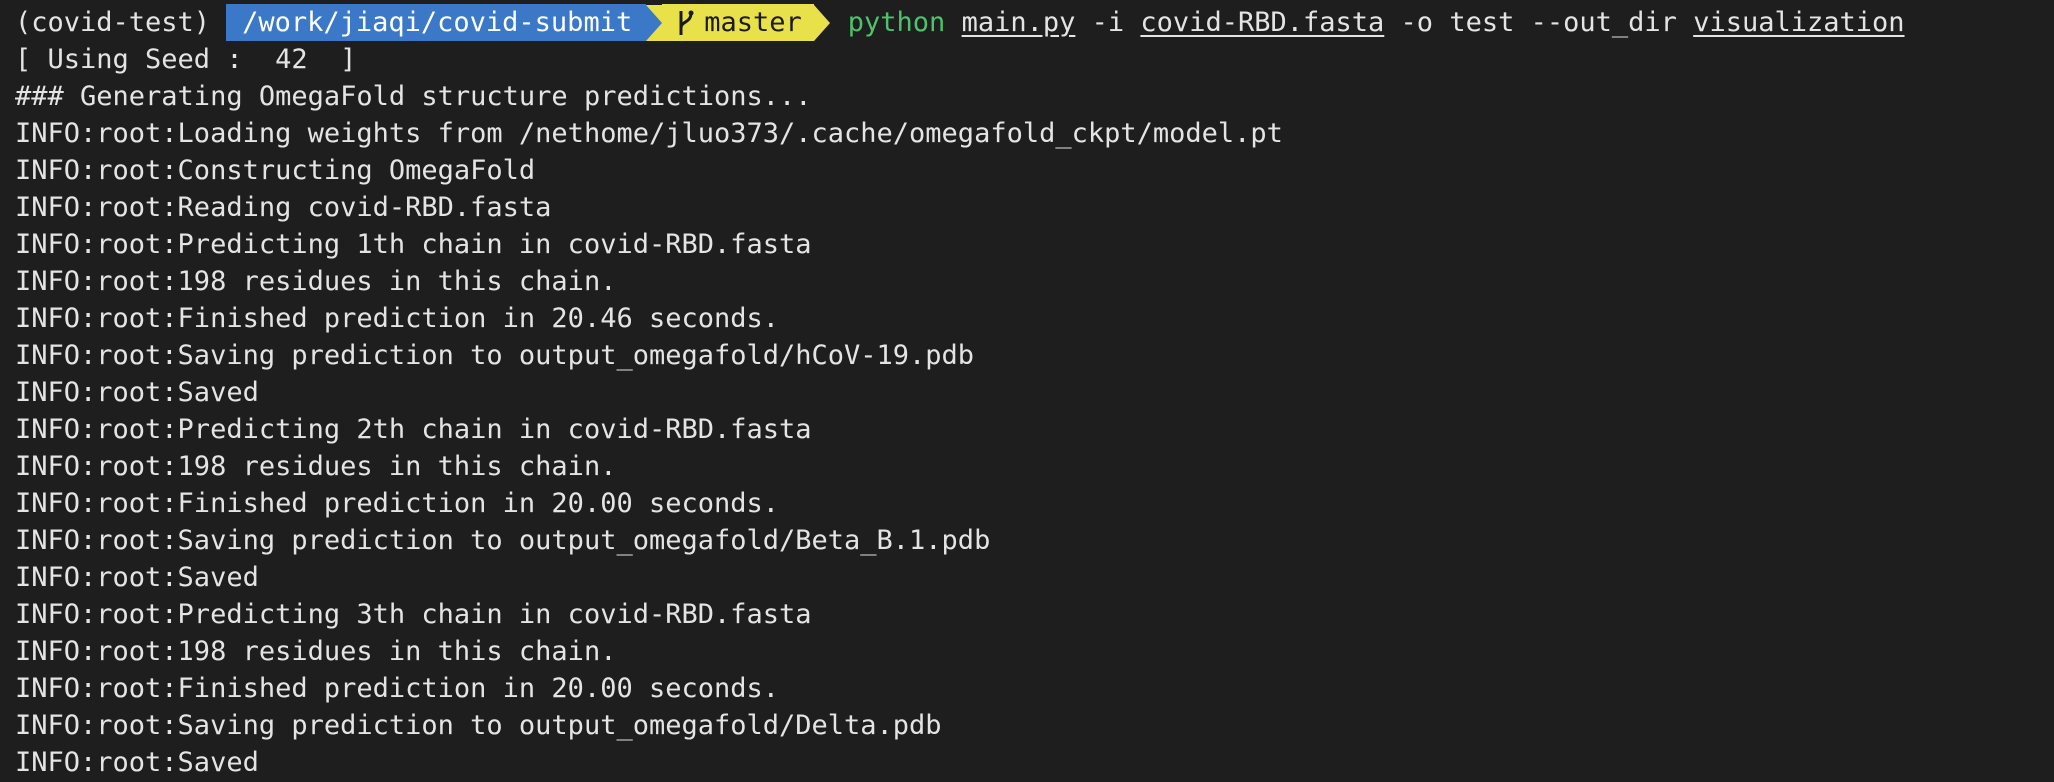 The height and width of the screenshot is (782, 2054). Describe the element at coordinates (275, 170) in the screenshot. I see `output-line: INFO:root:Constructing OmegaFold` at that location.